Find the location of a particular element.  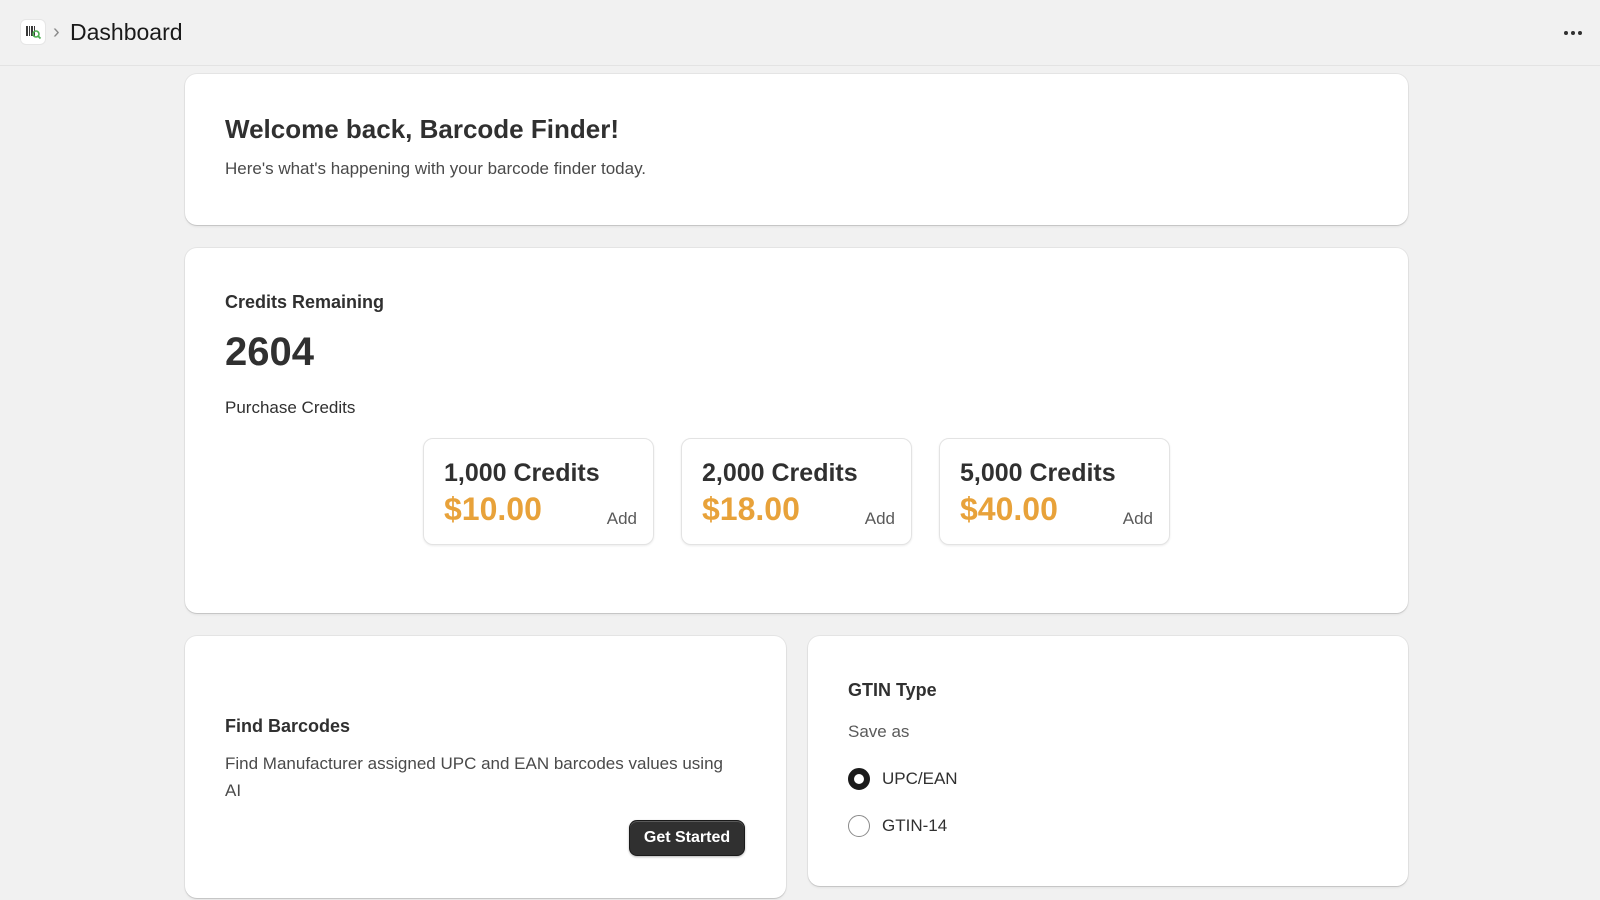

get-started-button: Get Started is located at coordinates (687, 838).